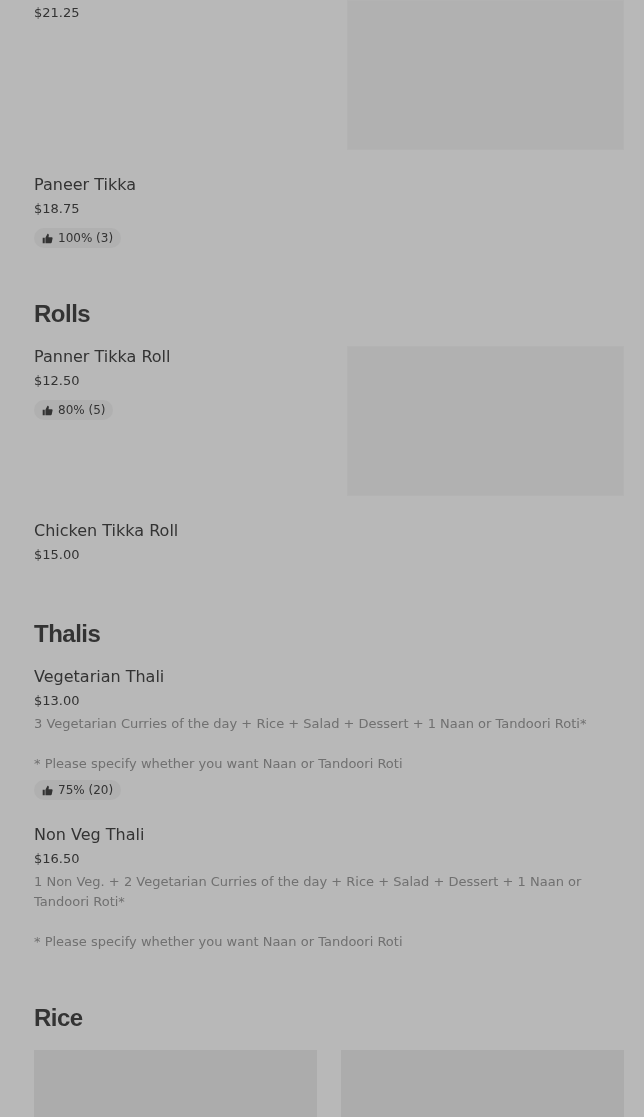  I want to click on rating-text: 75% (20), so click(86, 790).